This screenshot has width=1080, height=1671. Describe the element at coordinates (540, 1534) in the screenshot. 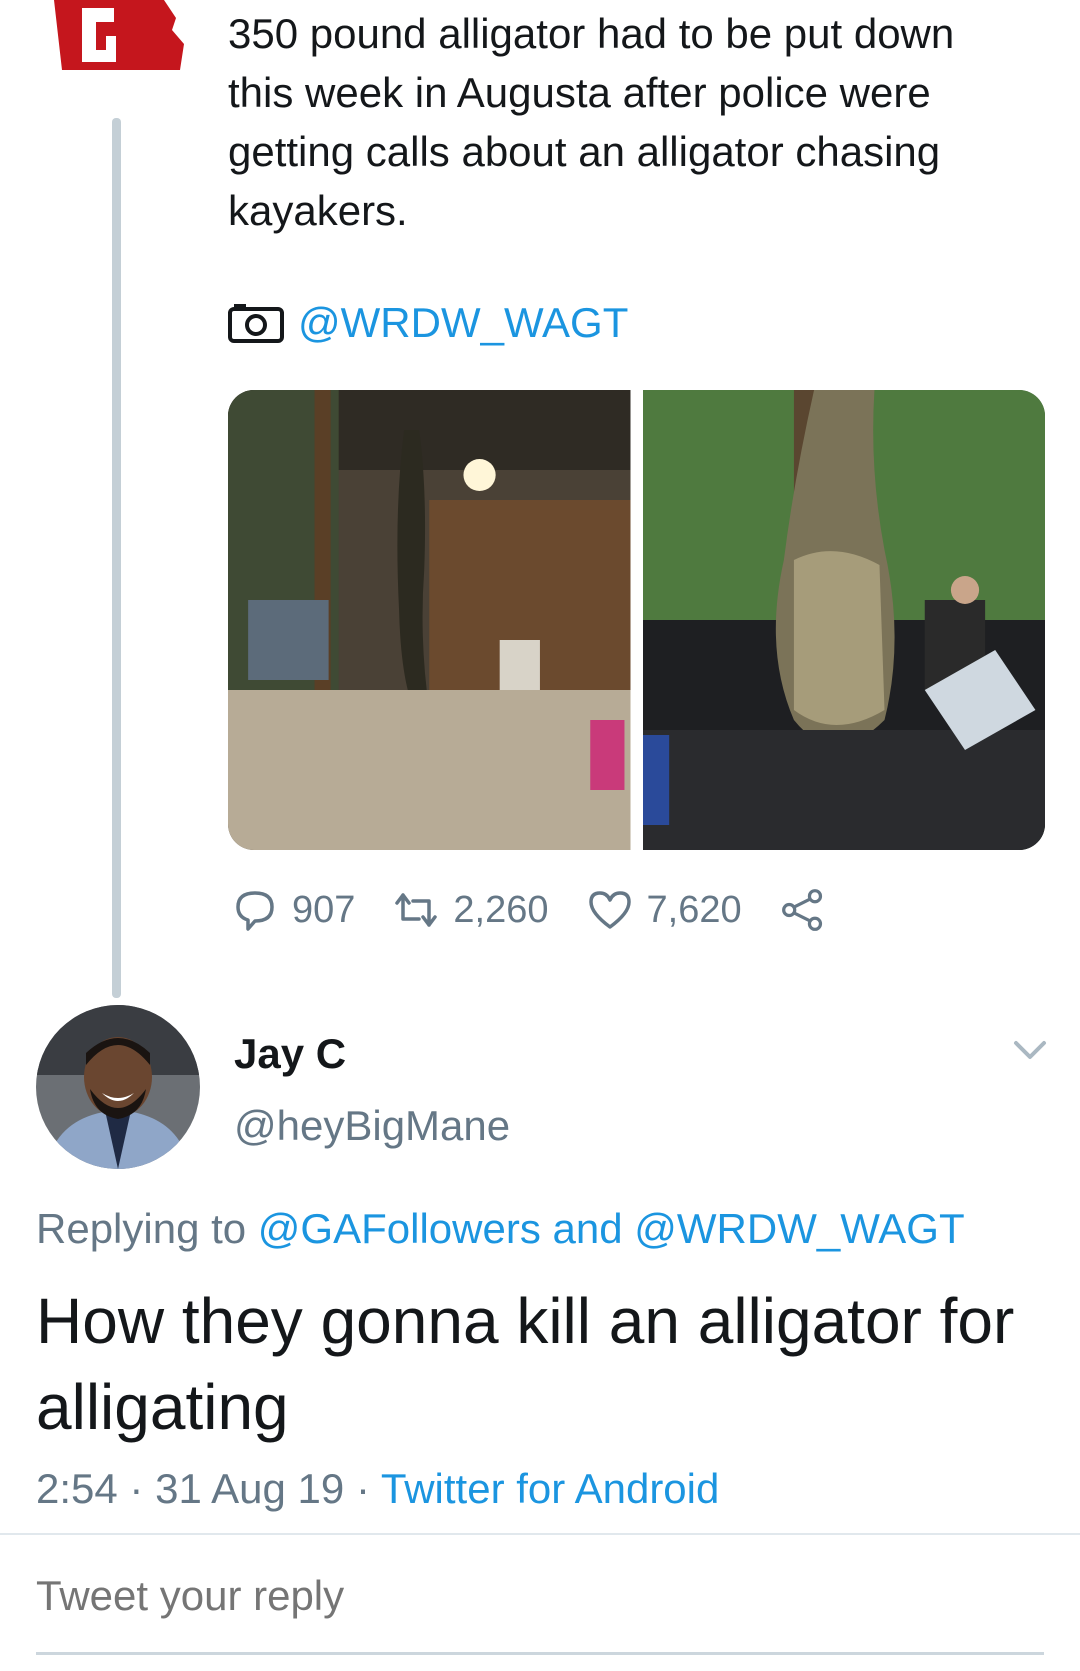

I see `divider` at that location.